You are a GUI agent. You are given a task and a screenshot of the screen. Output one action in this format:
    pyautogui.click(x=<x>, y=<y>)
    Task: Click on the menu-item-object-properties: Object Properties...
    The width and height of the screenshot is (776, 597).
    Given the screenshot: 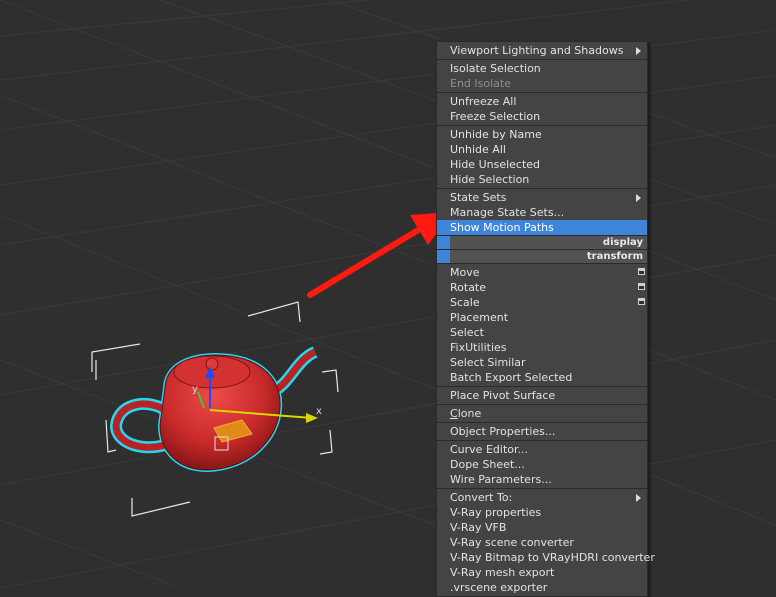 What is the action you would take?
    pyautogui.click(x=542, y=431)
    